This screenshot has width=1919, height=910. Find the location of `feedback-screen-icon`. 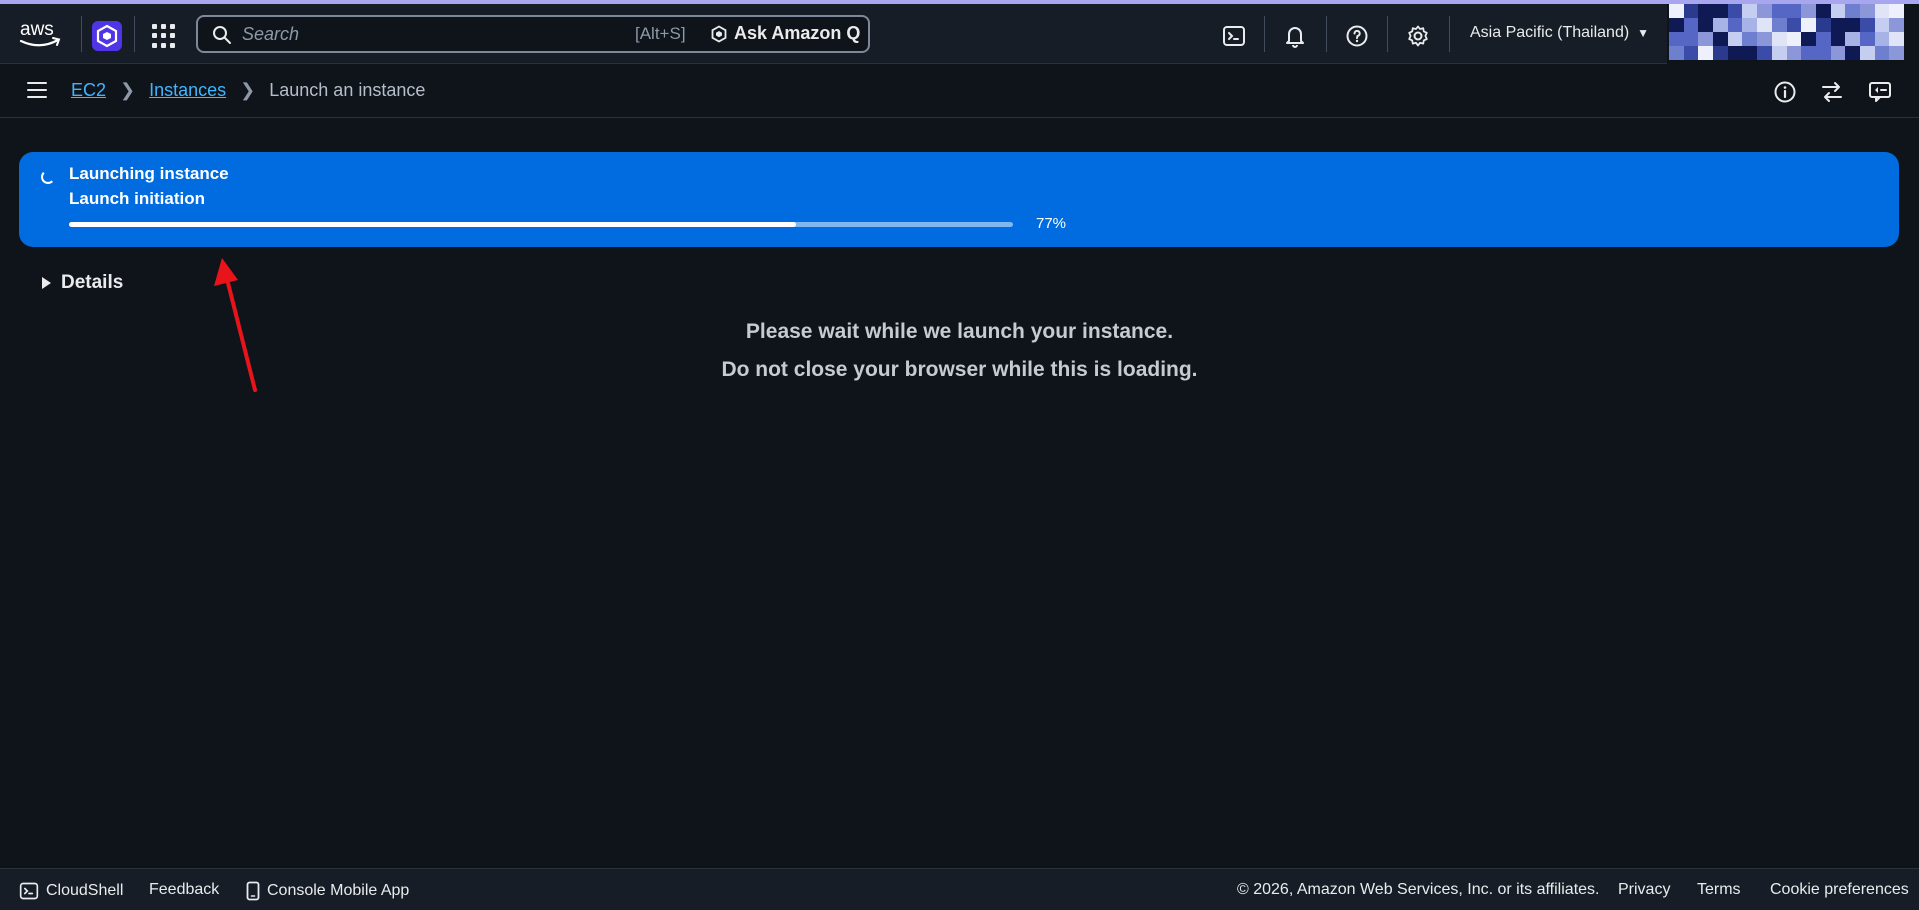

feedback-screen-icon is located at coordinates (1880, 92).